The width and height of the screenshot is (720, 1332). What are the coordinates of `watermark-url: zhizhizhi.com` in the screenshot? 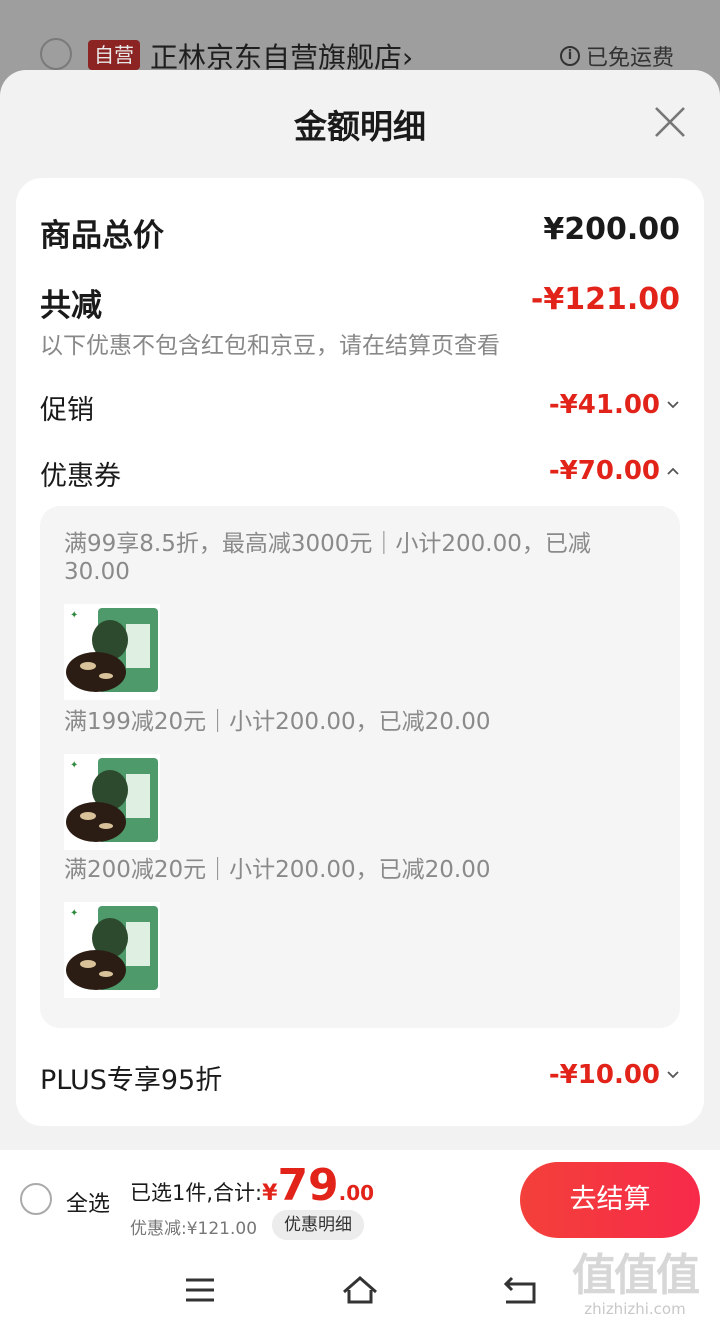 It's located at (635, 1309).